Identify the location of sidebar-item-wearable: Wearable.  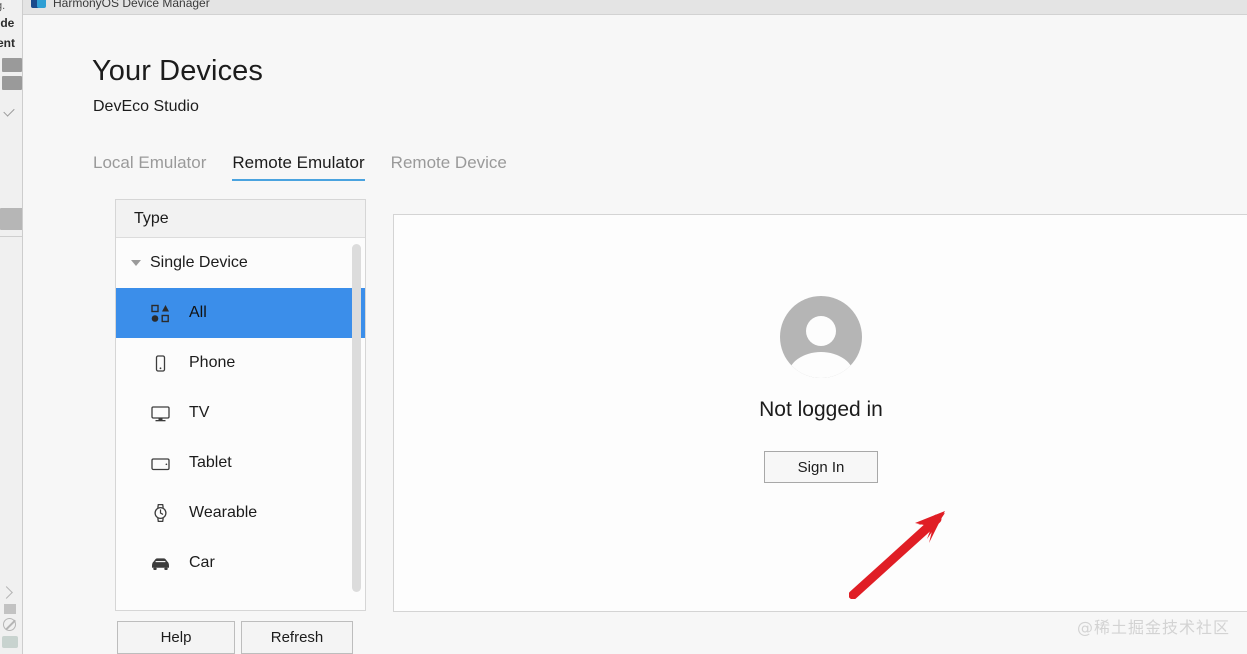
(240, 513).